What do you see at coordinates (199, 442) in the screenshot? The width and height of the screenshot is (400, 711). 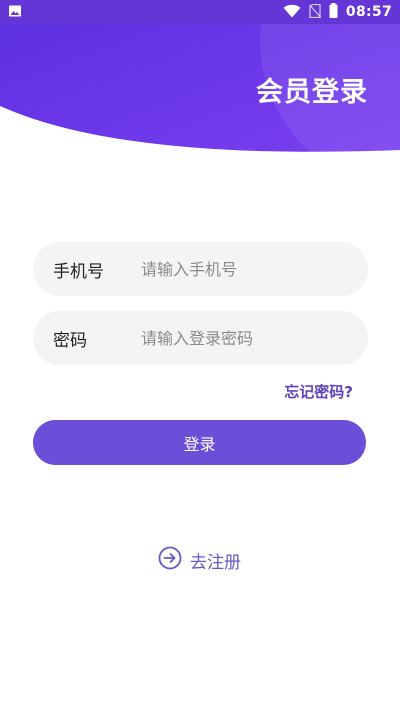 I see `login-button: 登录` at bounding box center [199, 442].